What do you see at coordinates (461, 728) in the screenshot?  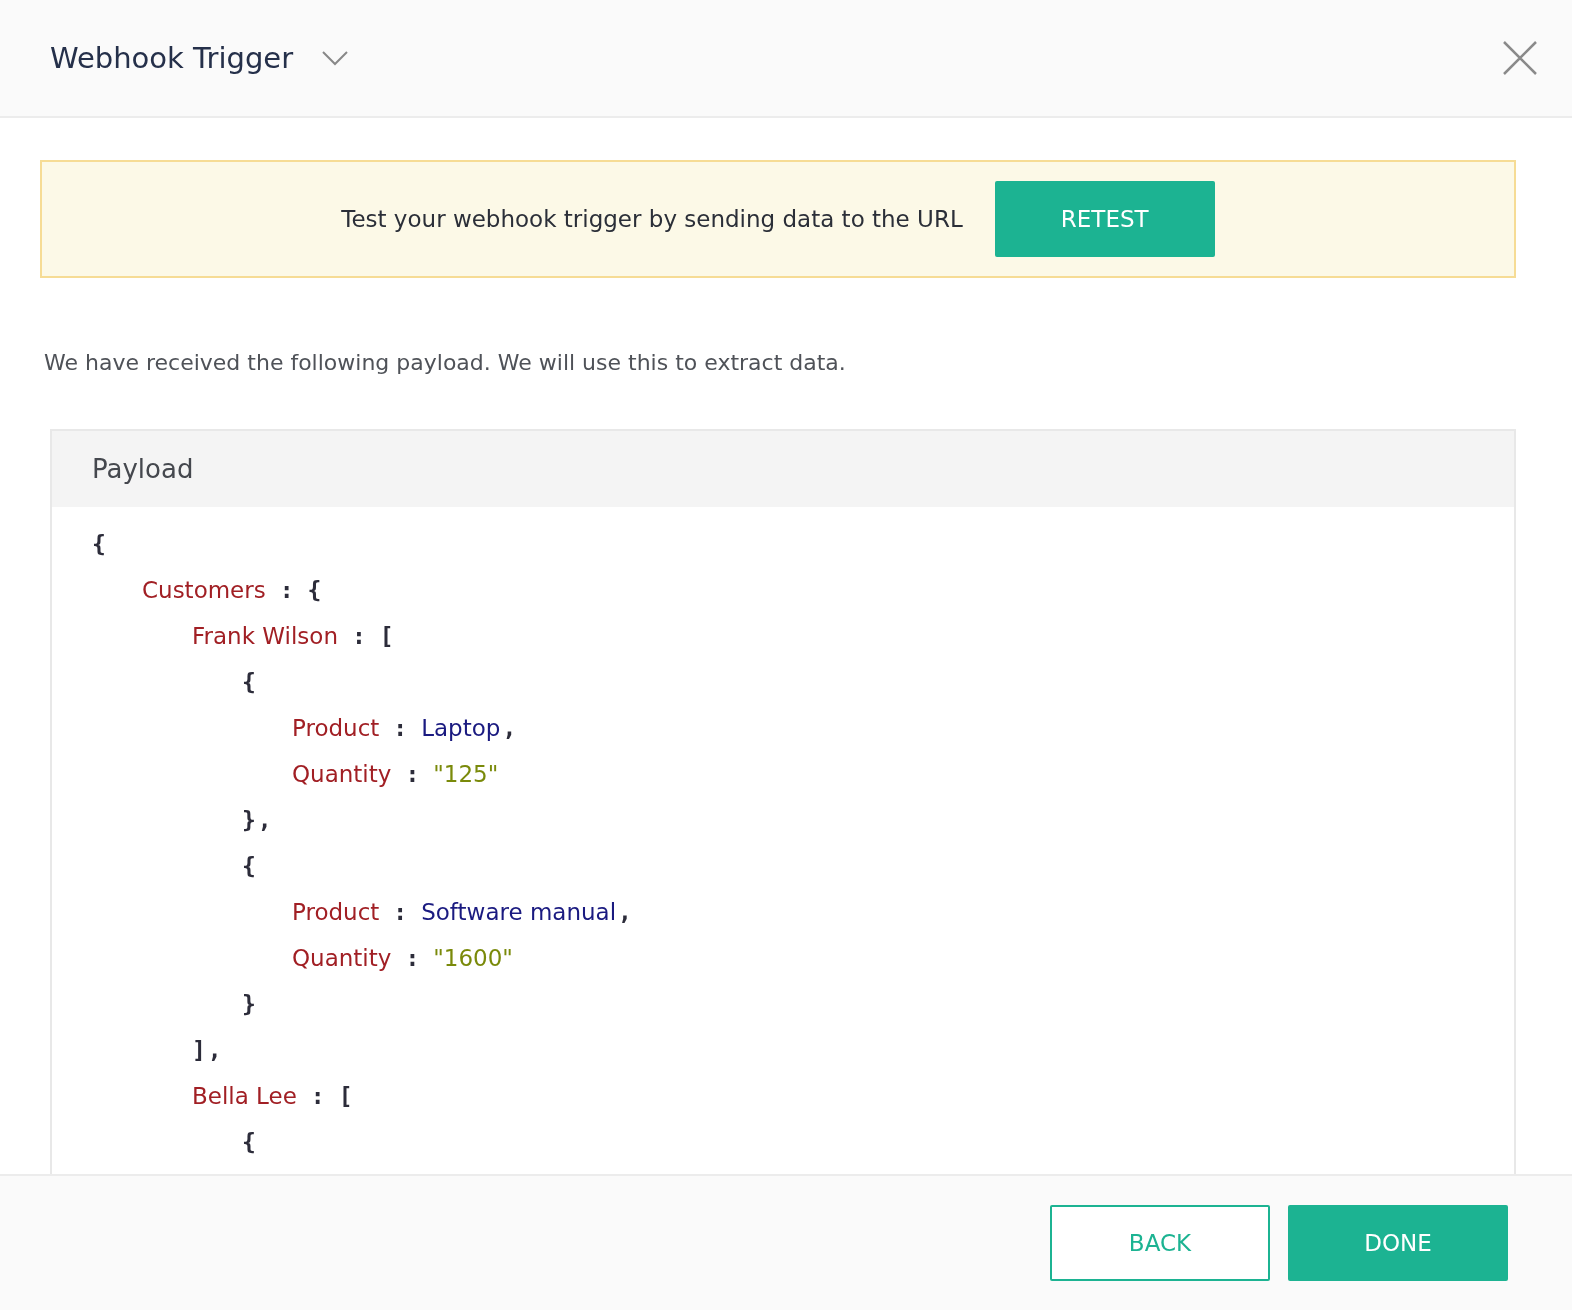 I see `code-value: Laptop` at bounding box center [461, 728].